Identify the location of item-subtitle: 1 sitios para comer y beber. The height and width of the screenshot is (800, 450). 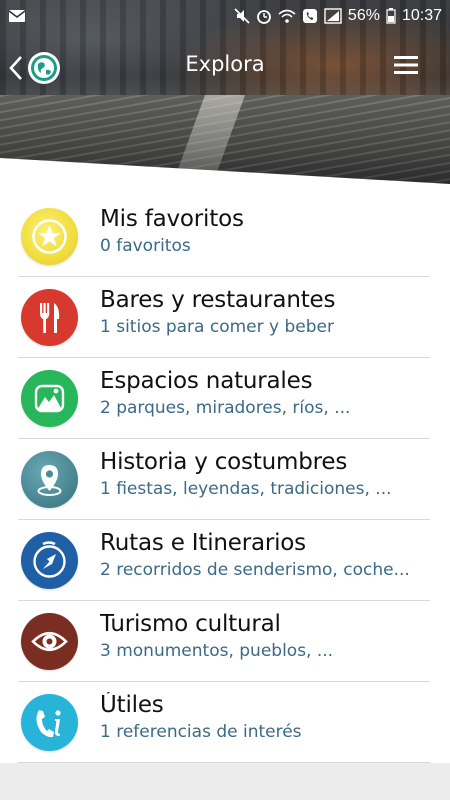
(217, 327).